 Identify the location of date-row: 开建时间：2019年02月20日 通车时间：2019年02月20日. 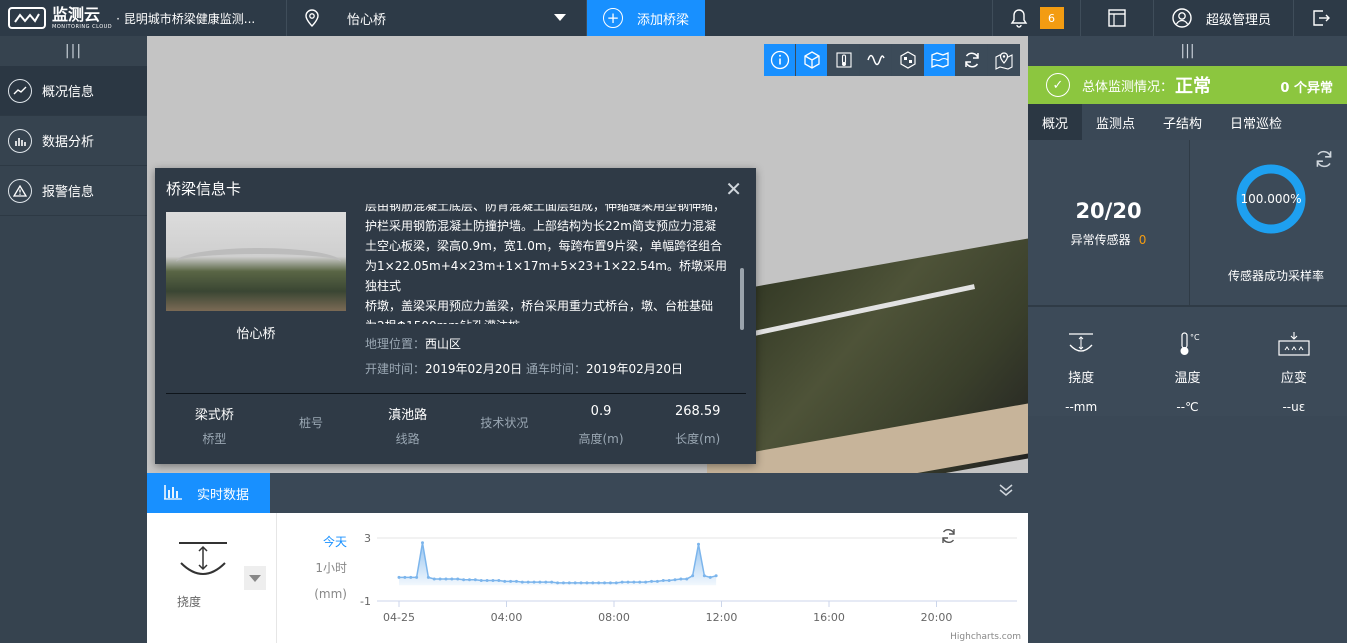
(524, 368).